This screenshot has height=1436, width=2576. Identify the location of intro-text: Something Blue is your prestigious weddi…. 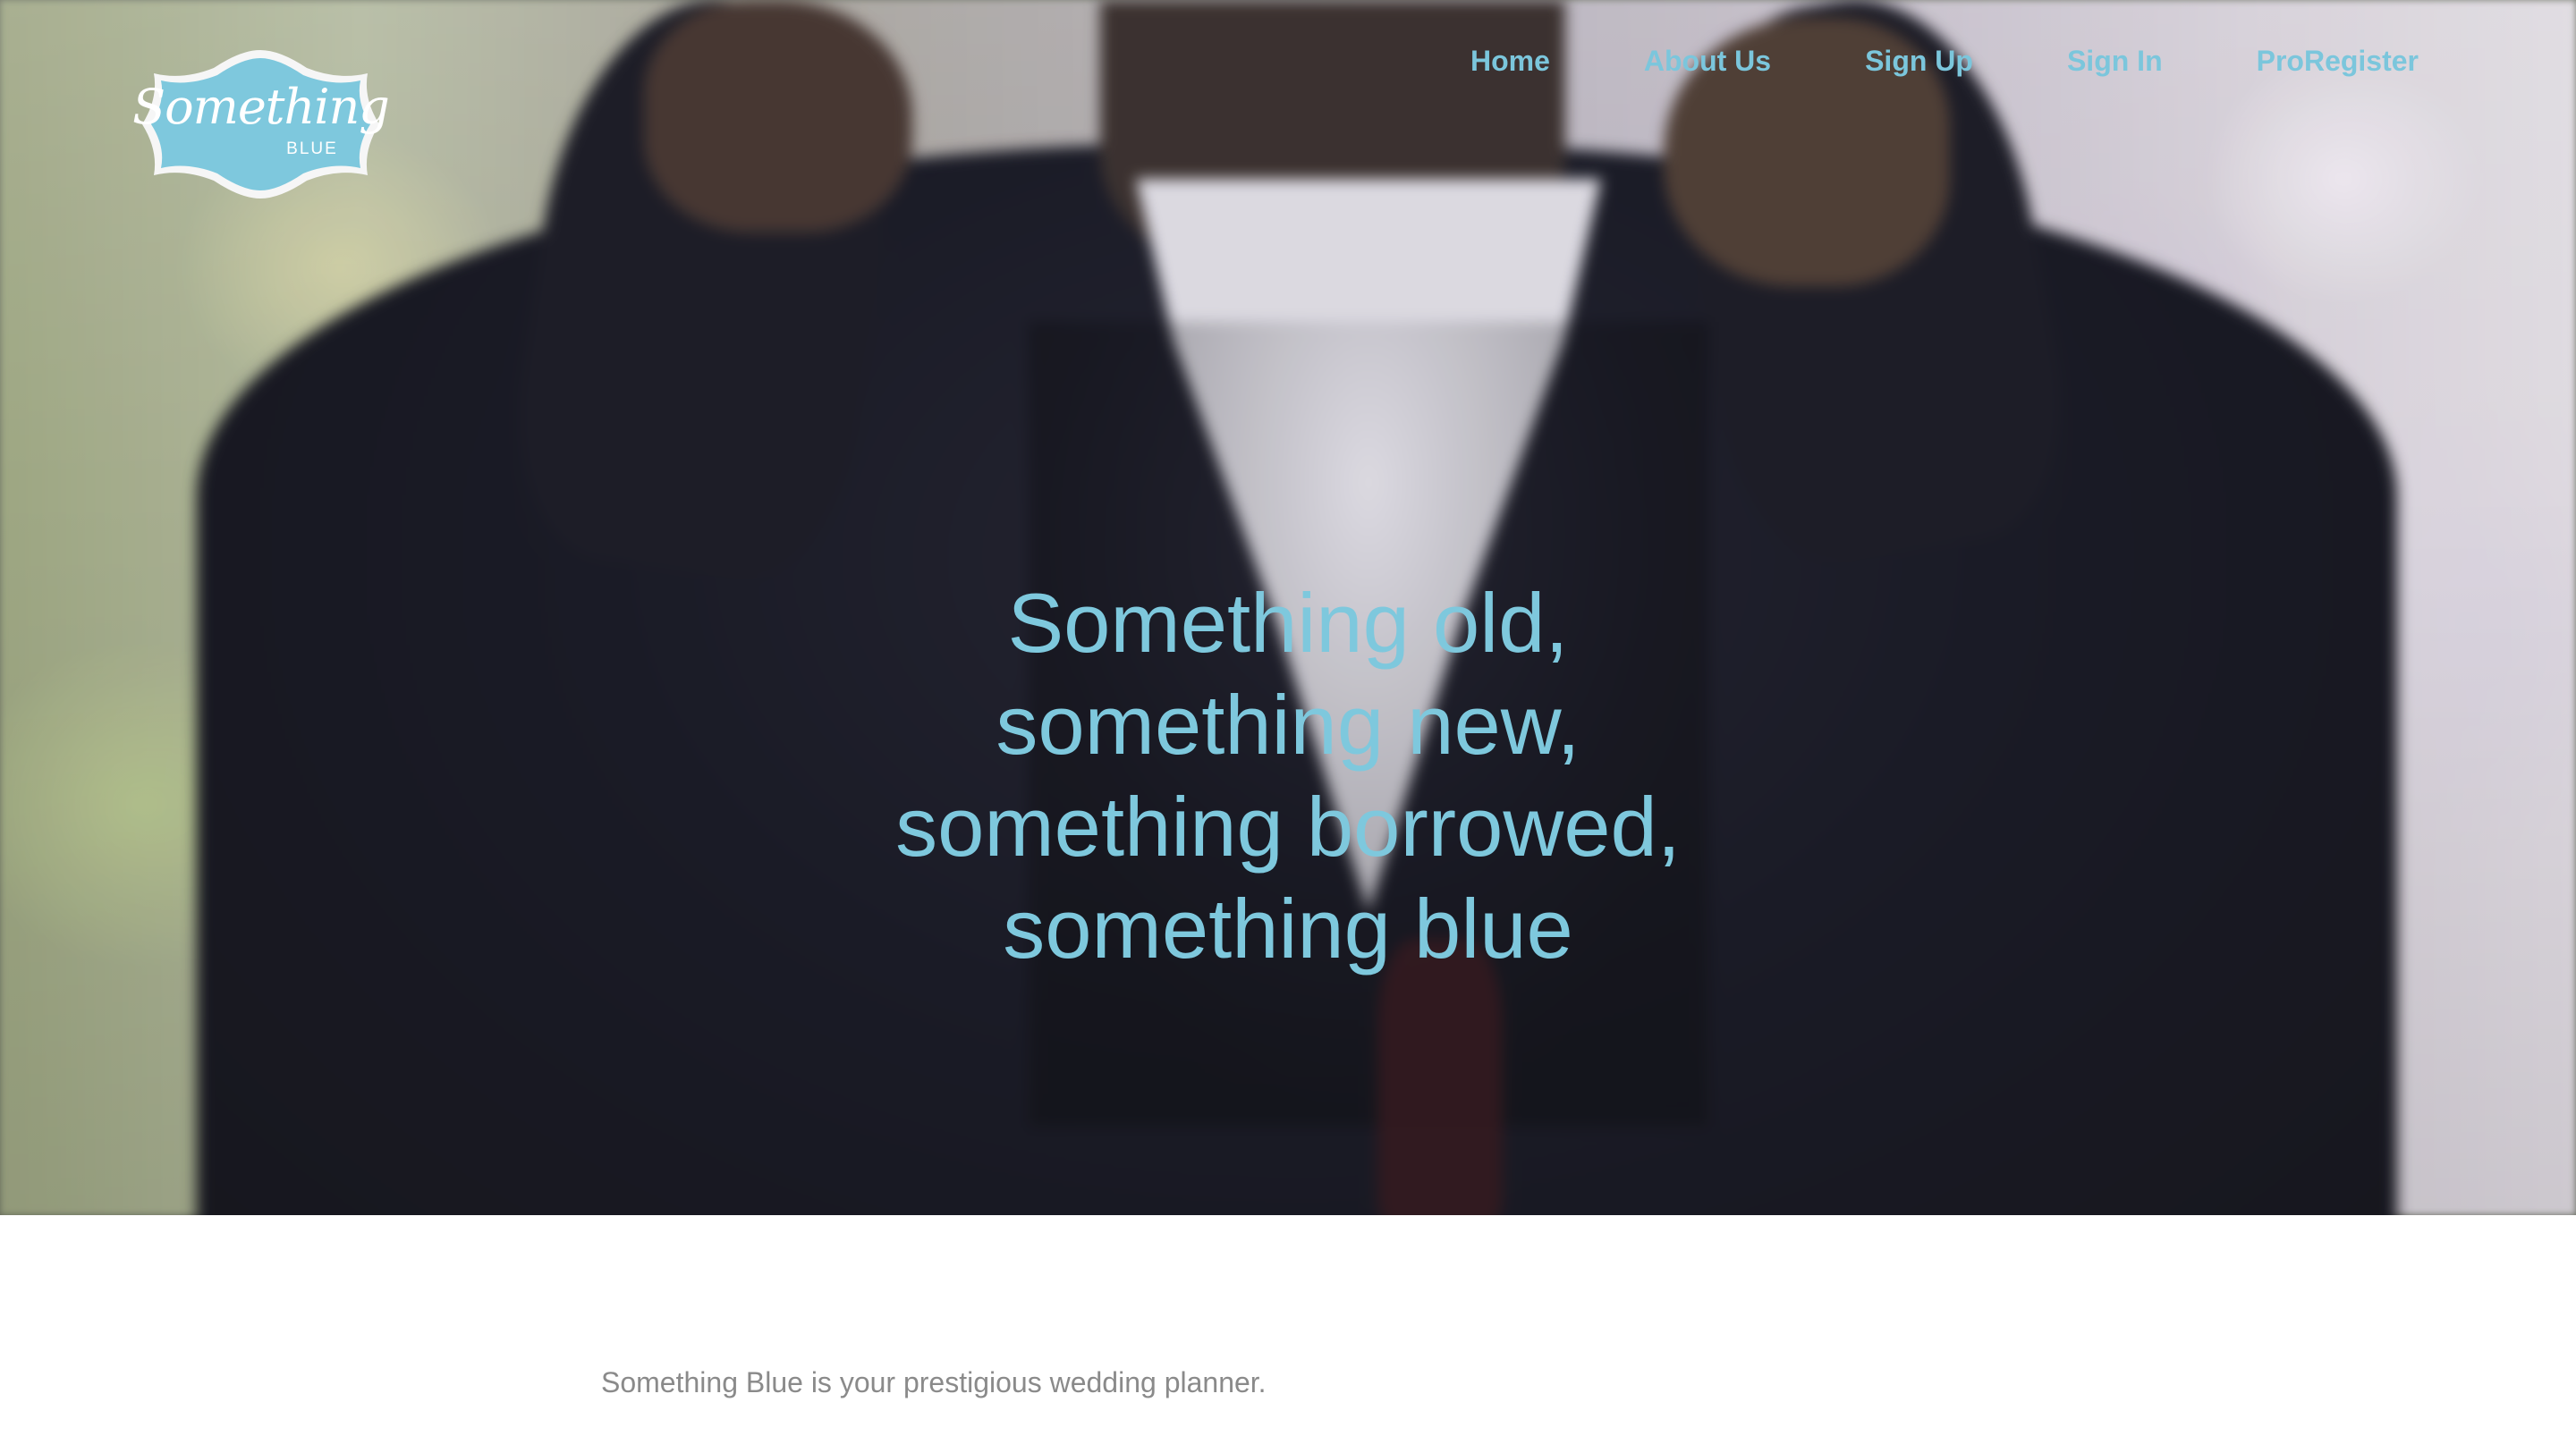
(934, 1382).